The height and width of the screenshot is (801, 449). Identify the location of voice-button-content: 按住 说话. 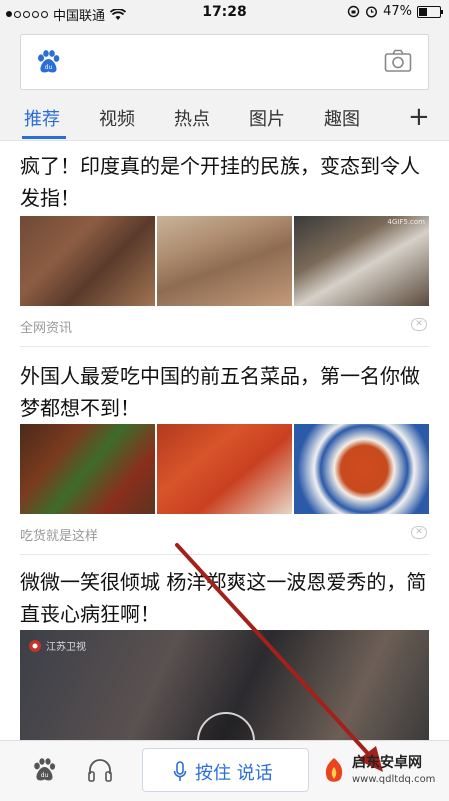
(223, 772).